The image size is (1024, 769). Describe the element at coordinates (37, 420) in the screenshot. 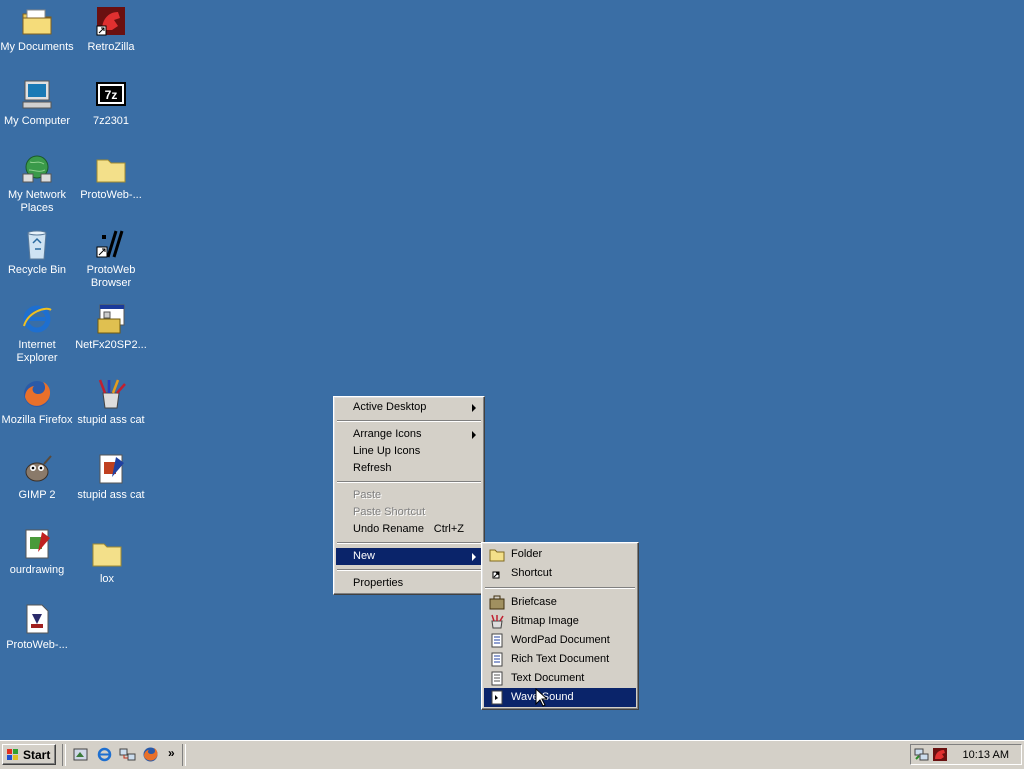

I see `desktop-icon-label: Mozilla Firefox` at that location.